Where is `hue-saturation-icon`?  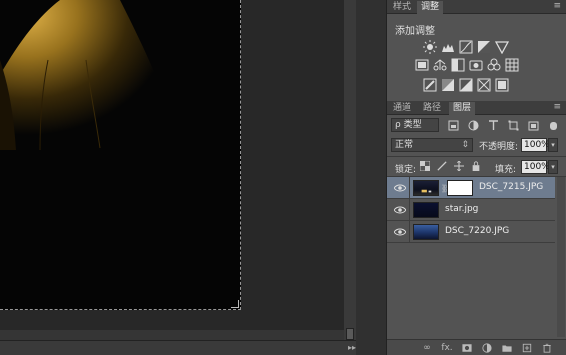
hue-saturation-icon is located at coordinates (422, 65).